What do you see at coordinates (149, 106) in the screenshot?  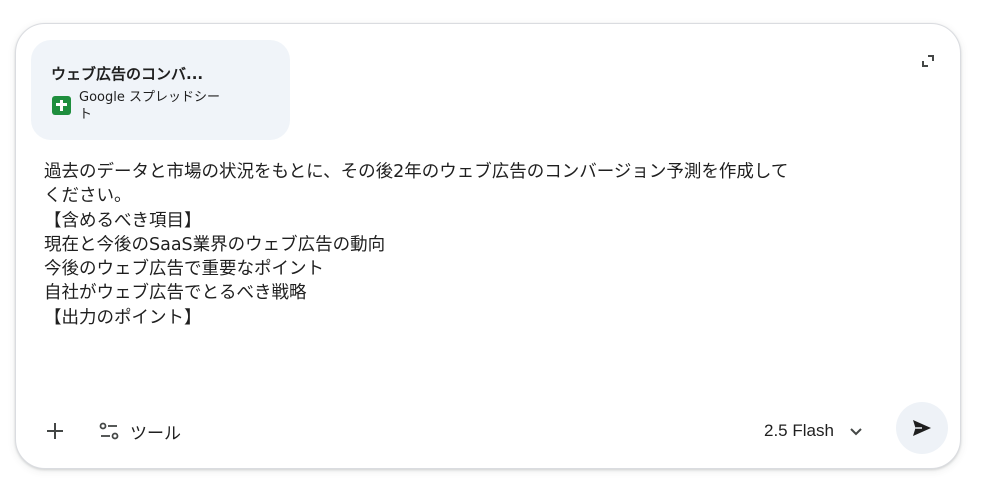 I see `attachment-source: Google スプレッドシート` at bounding box center [149, 106].